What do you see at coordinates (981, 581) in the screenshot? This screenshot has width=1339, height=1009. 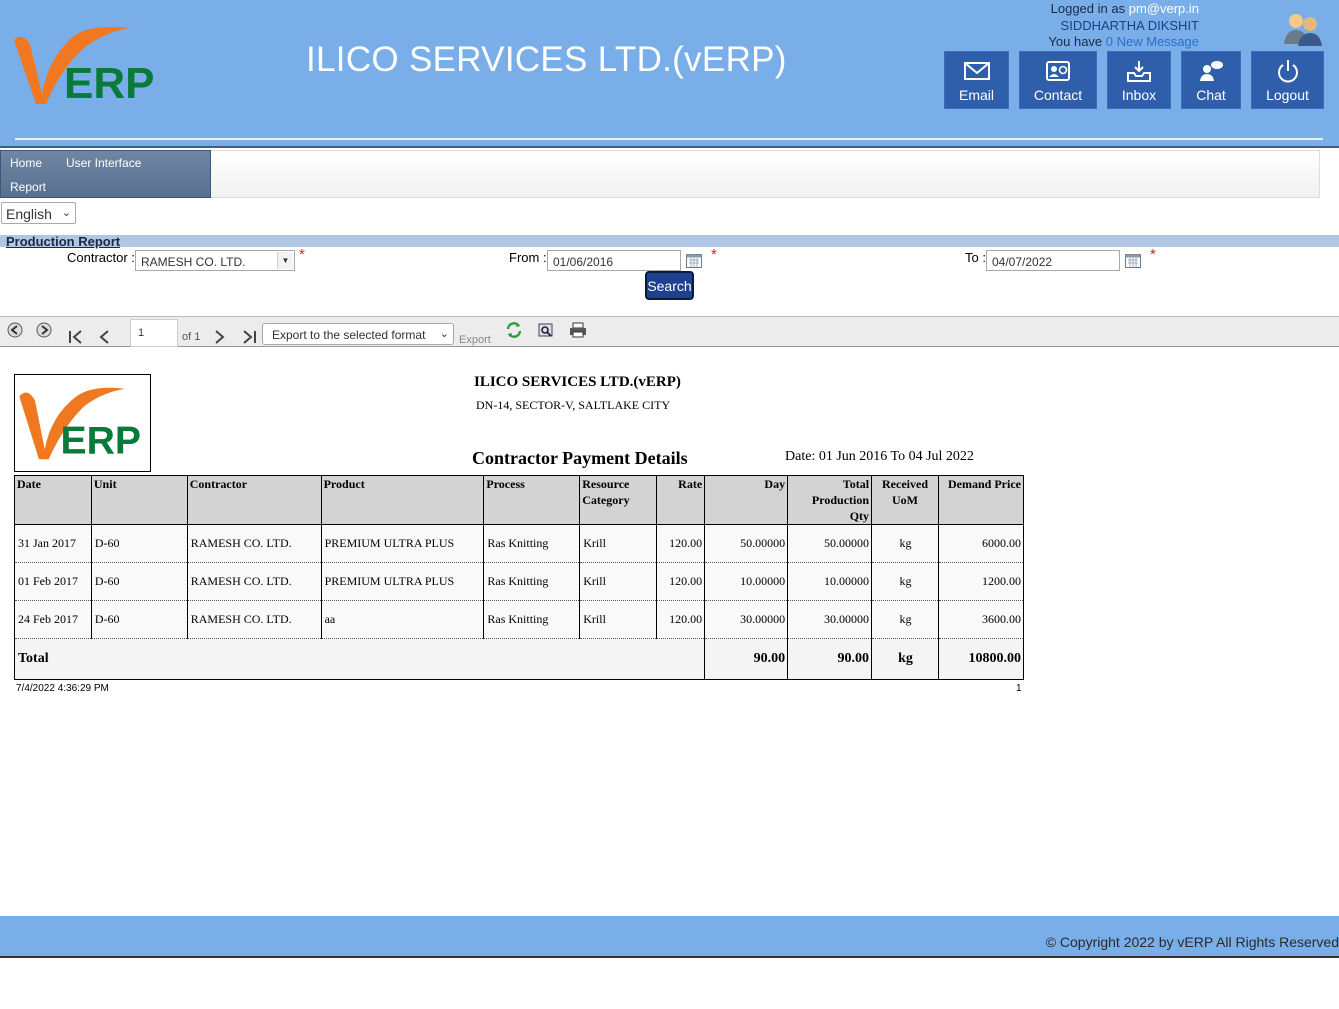 I see `cell-demand-price: 1200.00` at bounding box center [981, 581].